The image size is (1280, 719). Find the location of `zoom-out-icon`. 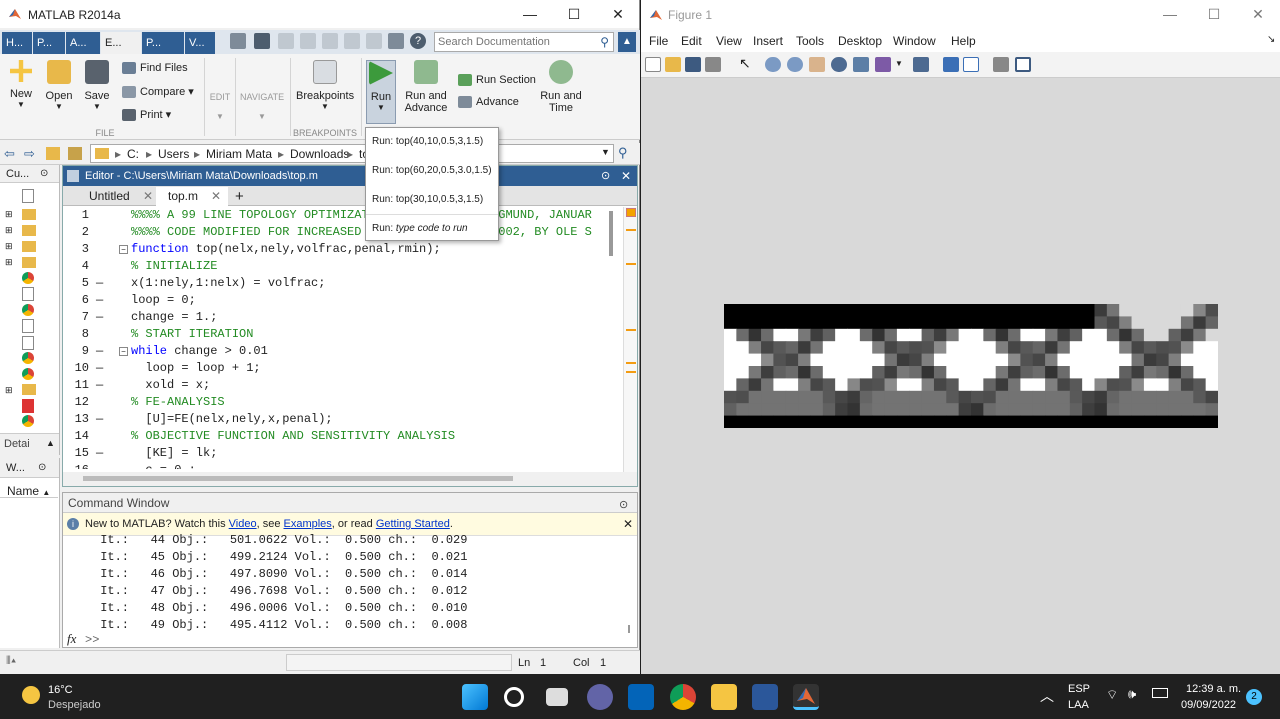

zoom-out-icon is located at coordinates (795, 64).